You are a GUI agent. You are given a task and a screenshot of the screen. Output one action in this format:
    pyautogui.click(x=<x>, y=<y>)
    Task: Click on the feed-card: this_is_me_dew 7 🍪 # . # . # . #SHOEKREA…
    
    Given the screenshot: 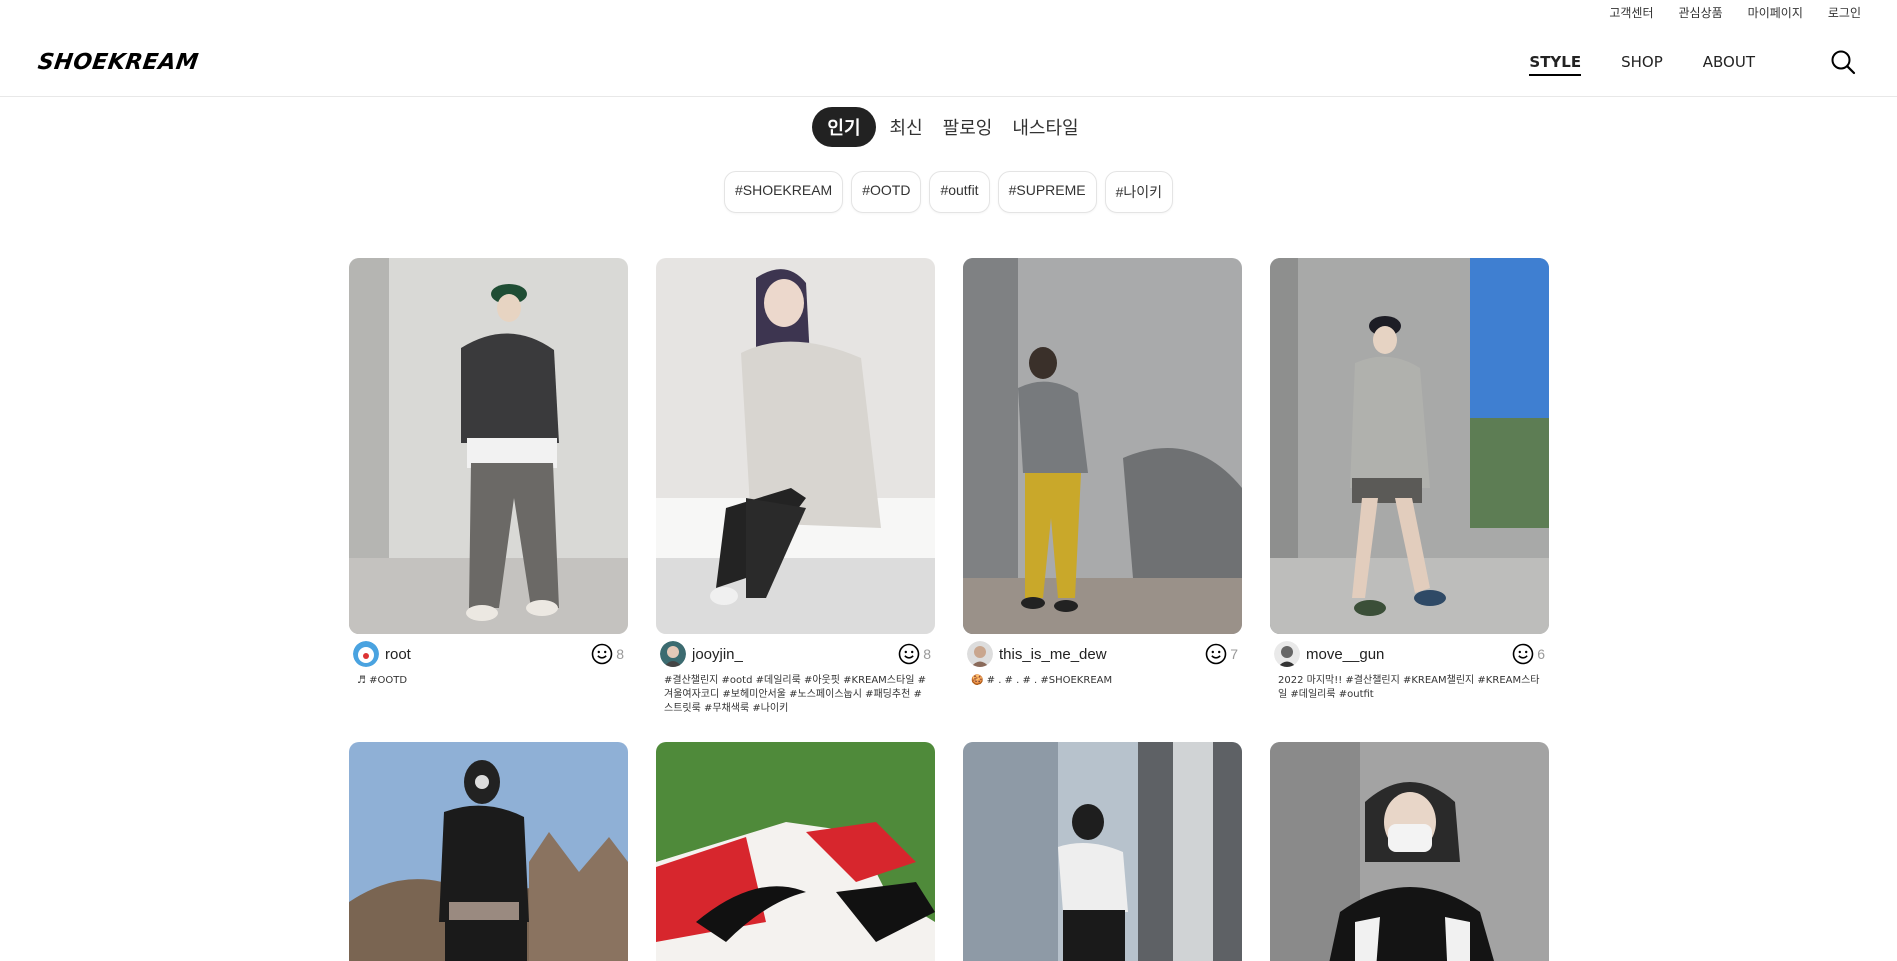 What is the action you would take?
    pyautogui.click(x=1102, y=500)
    